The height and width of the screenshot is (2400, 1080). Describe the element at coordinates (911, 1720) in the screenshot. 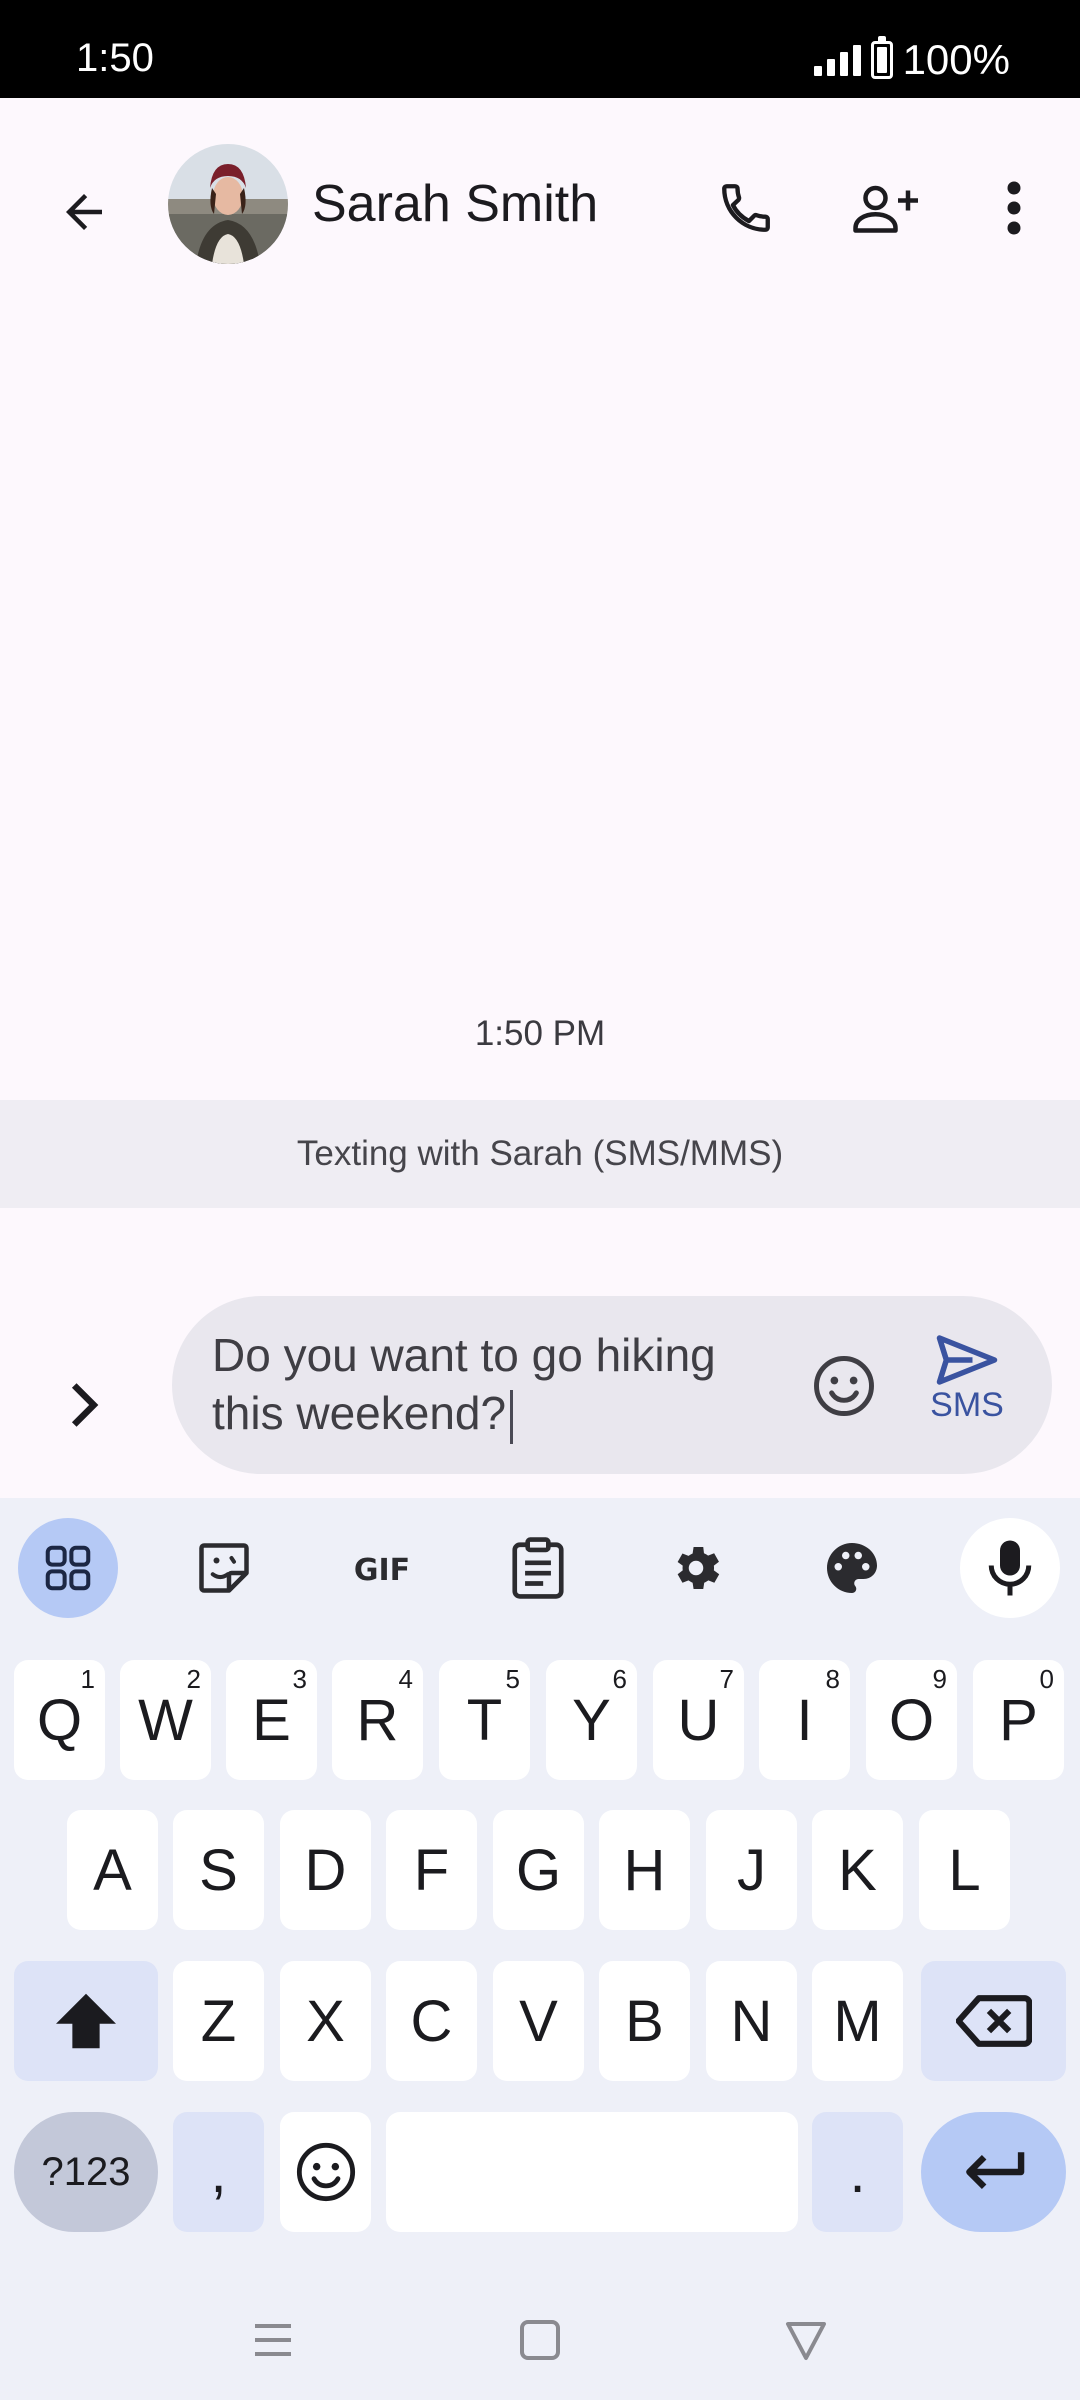

I see `key-o: O9` at that location.